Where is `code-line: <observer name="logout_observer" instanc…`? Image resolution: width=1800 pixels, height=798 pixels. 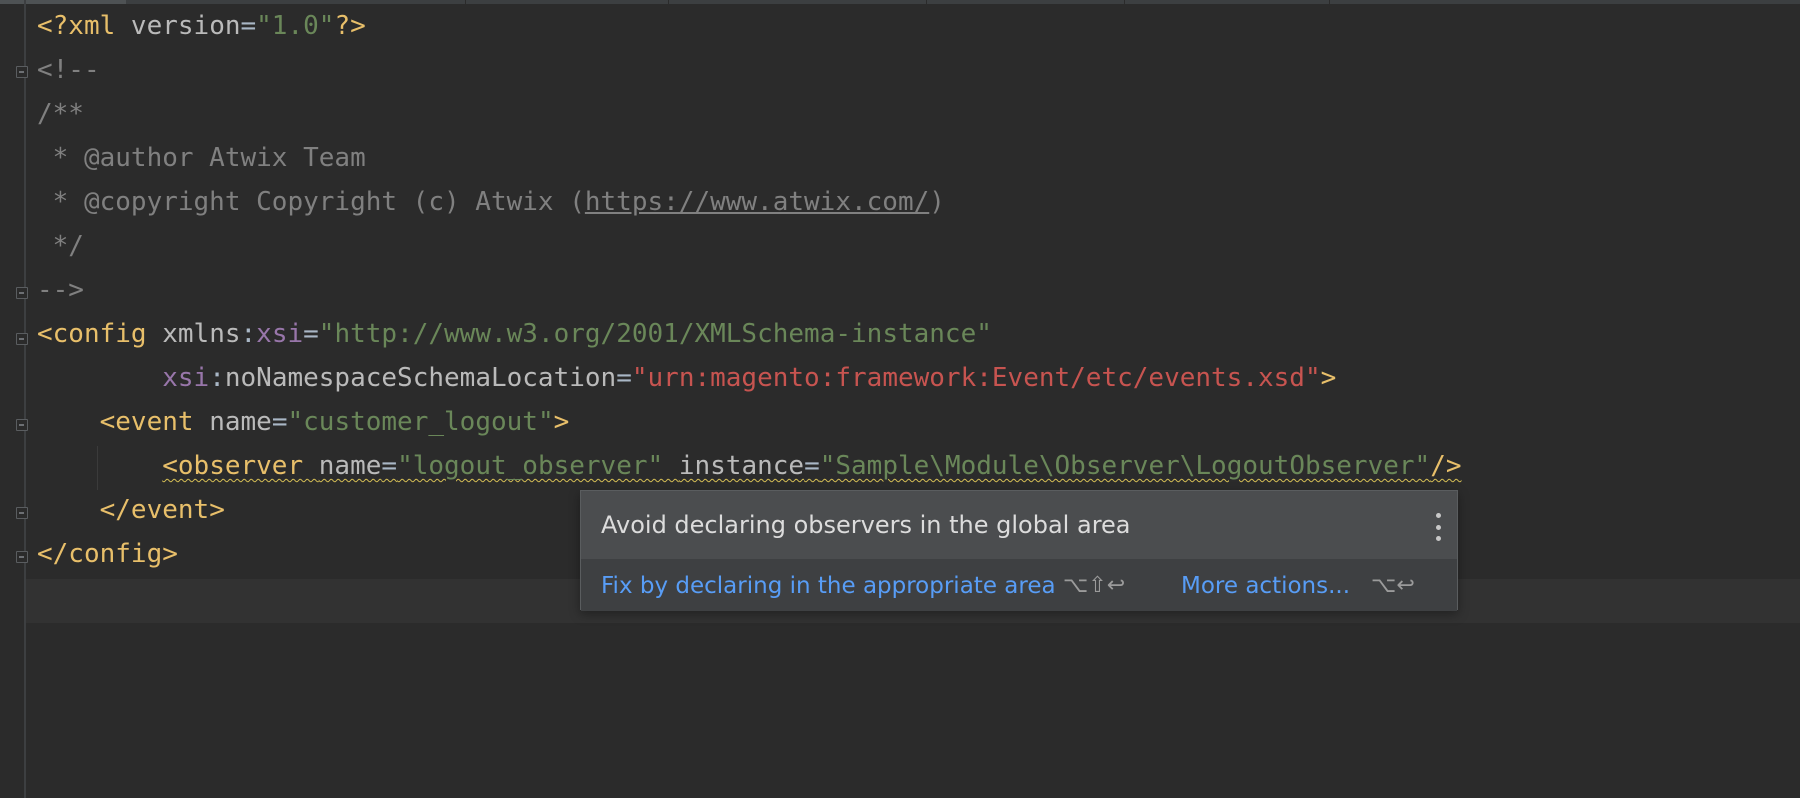 code-line: <observer name="logout_observer" instanc… is located at coordinates (749, 466).